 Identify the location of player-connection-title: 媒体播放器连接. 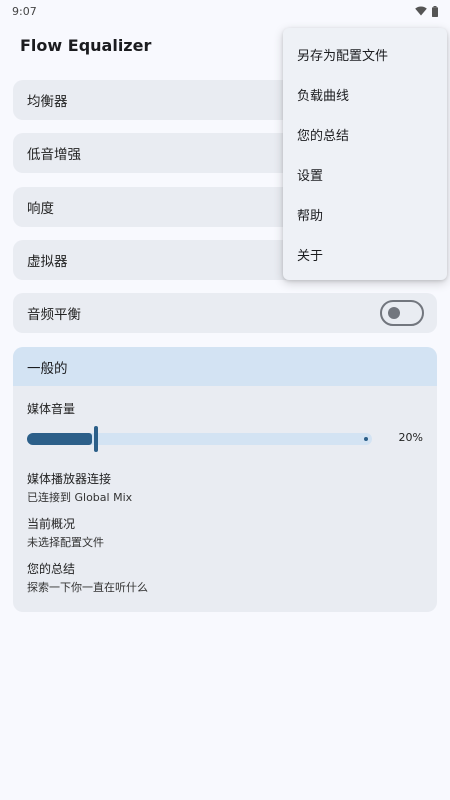
(69, 479).